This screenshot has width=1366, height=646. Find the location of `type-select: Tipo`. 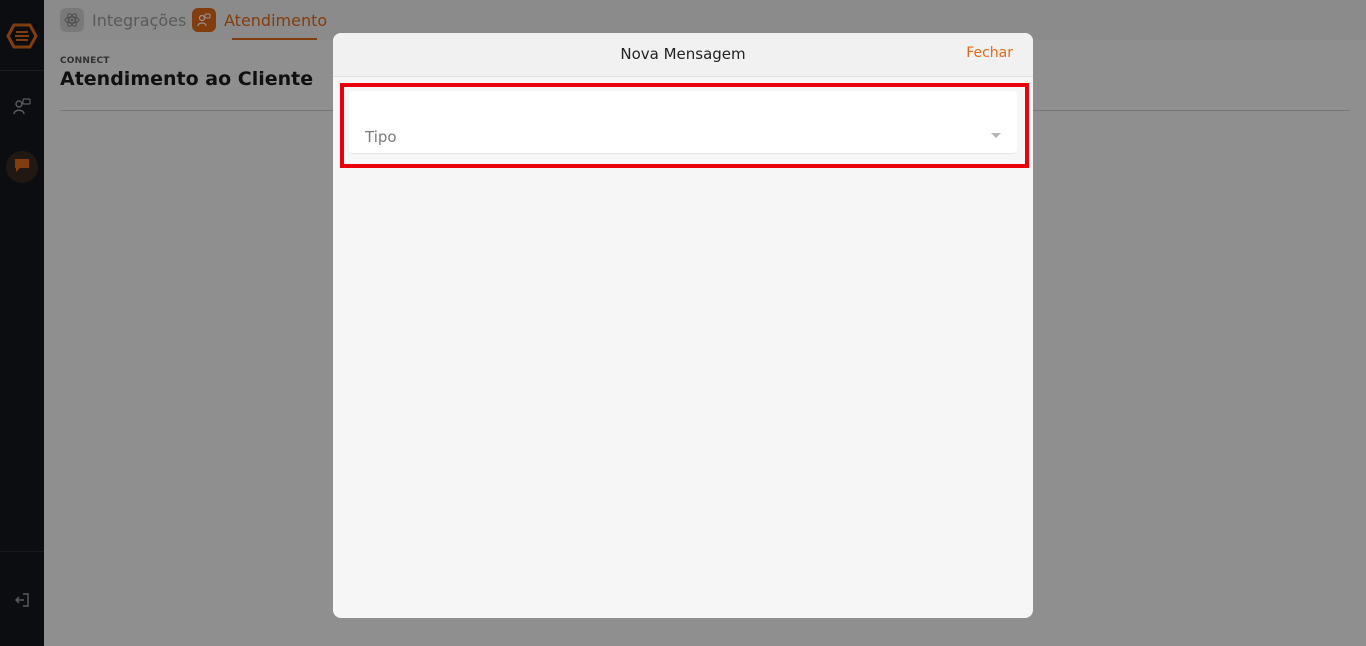

type-select: Tipo is located at coordinates (683, 122).